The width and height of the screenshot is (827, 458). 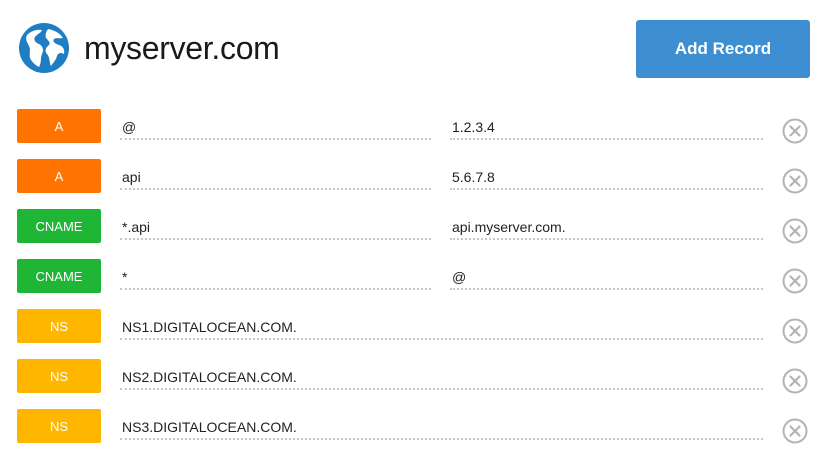 I want to click on globe-icon, so click(x=44, y=48).